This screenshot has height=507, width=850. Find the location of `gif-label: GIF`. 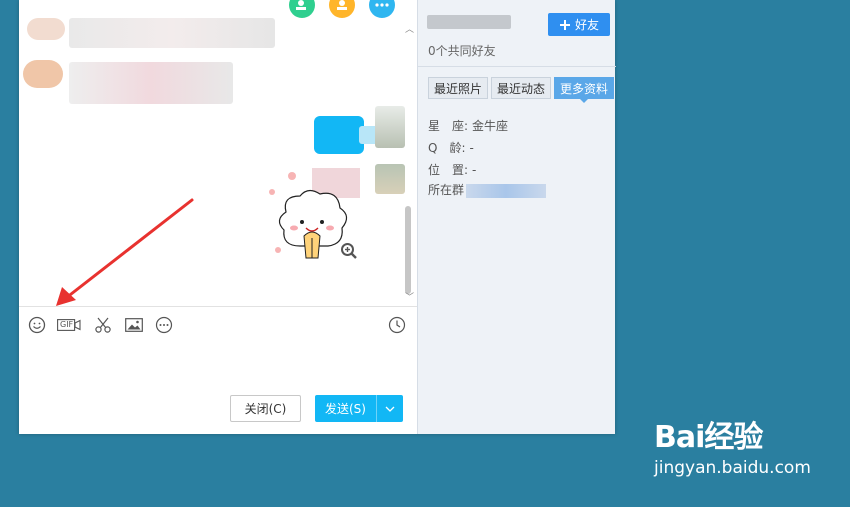

gif-label: GIF is located at coordinates (67, 324).